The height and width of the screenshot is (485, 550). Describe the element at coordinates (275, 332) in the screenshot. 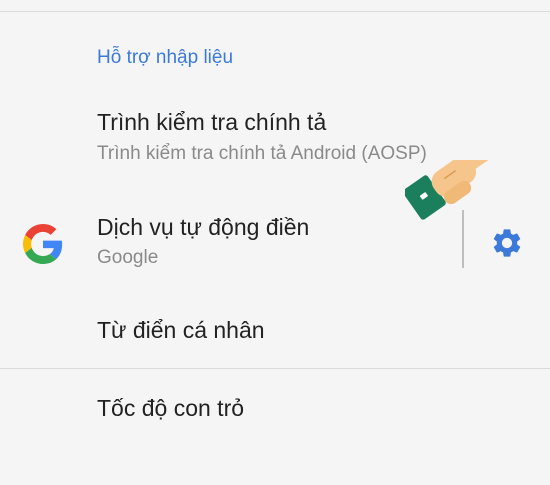

I see `personal-dictionary-item: Từ điển cá nhân` at that location.